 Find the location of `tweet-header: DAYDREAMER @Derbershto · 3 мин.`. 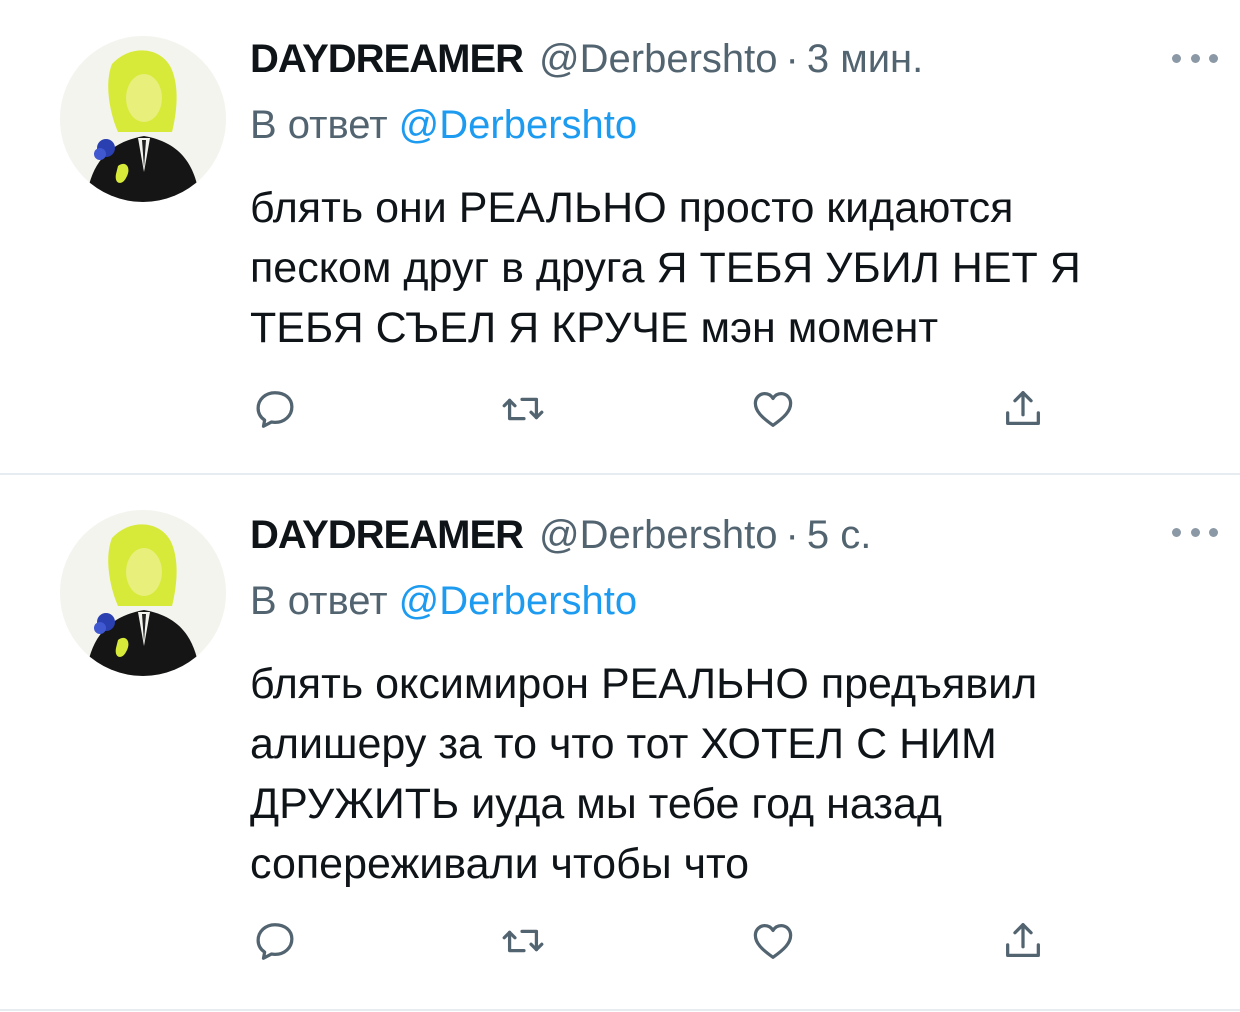

tweet-header: DAYDREAMER @Derbershto · 3 мин. is located at coordinates (586, 59).